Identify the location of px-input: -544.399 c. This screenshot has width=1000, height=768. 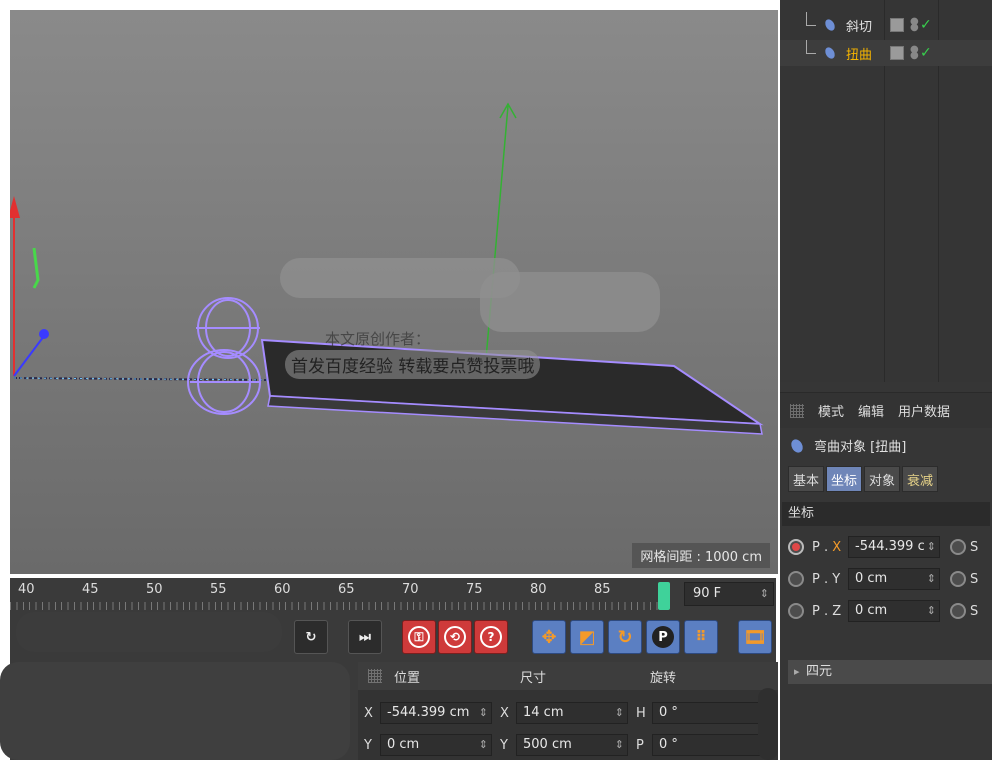
(894, 547).